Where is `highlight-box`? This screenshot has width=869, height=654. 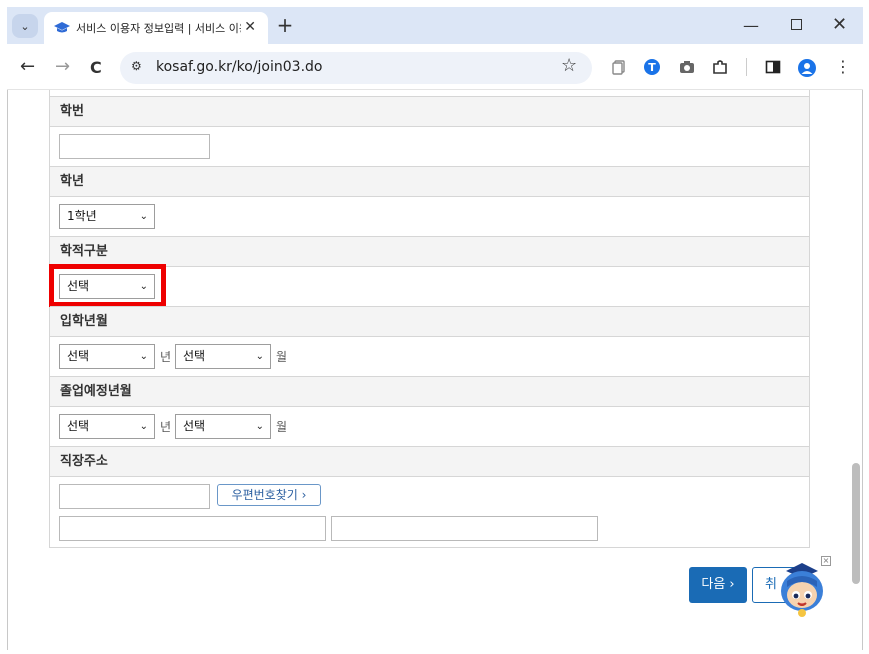 highlight-box is located at coordinates (107, 285).